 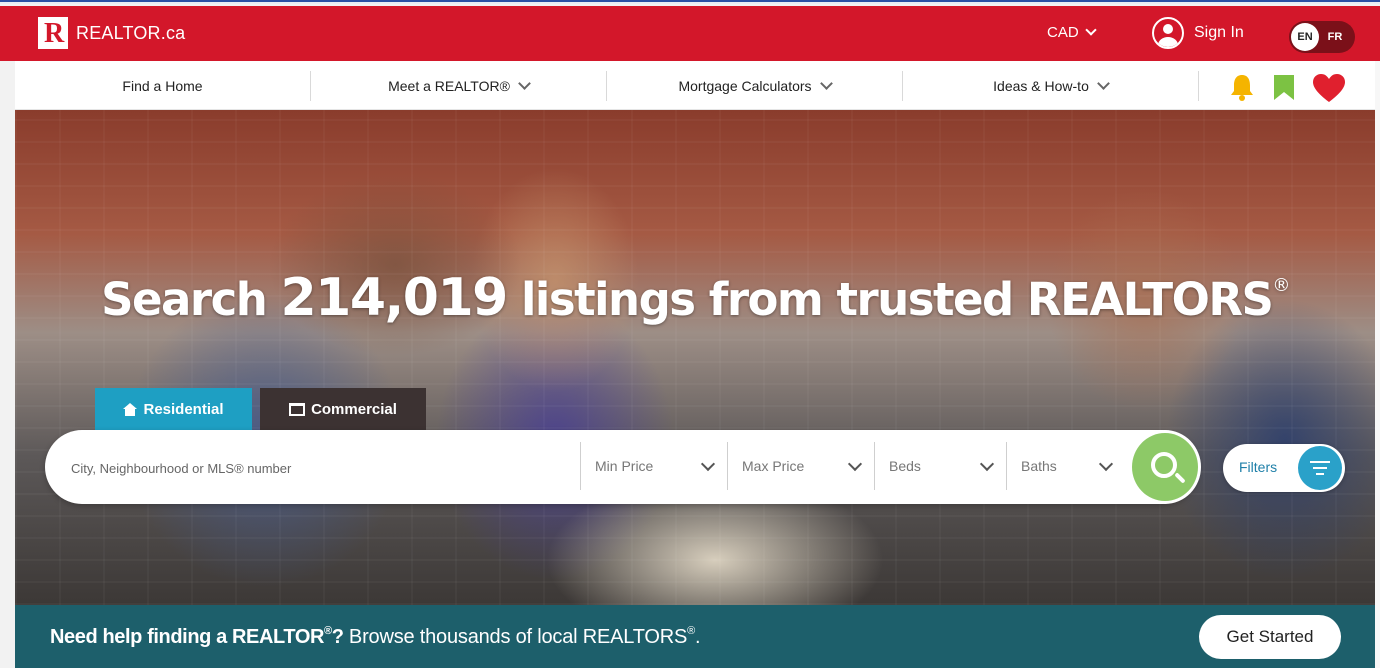 What do you see at coordinates (1039, 466) in the screenshot?
I see `dropdown-label: Baths` at bounding box center [1039, 466].